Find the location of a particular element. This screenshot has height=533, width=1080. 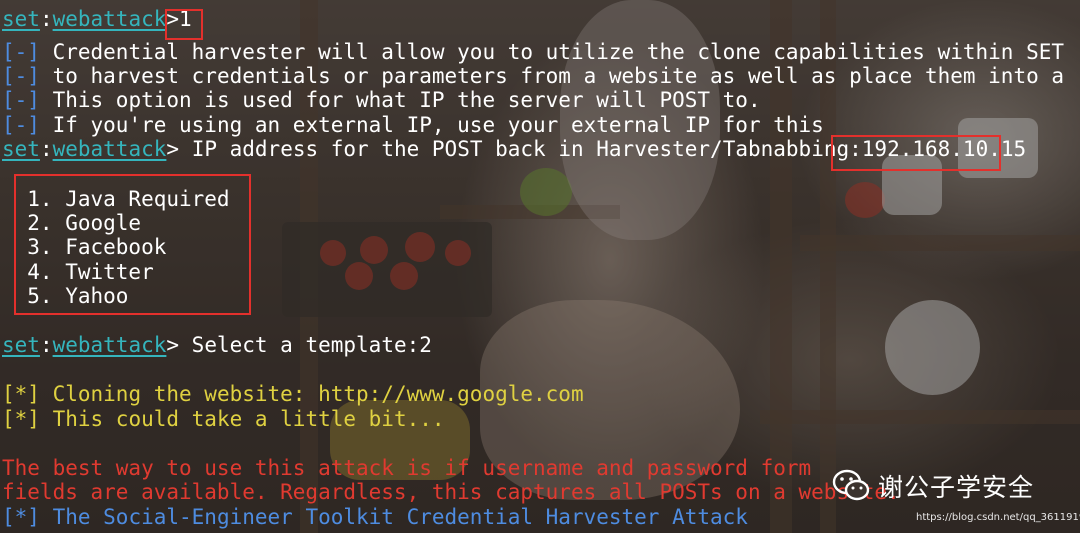

watermark-name: 谢公子学安全 is located at coordinates (956, 487).